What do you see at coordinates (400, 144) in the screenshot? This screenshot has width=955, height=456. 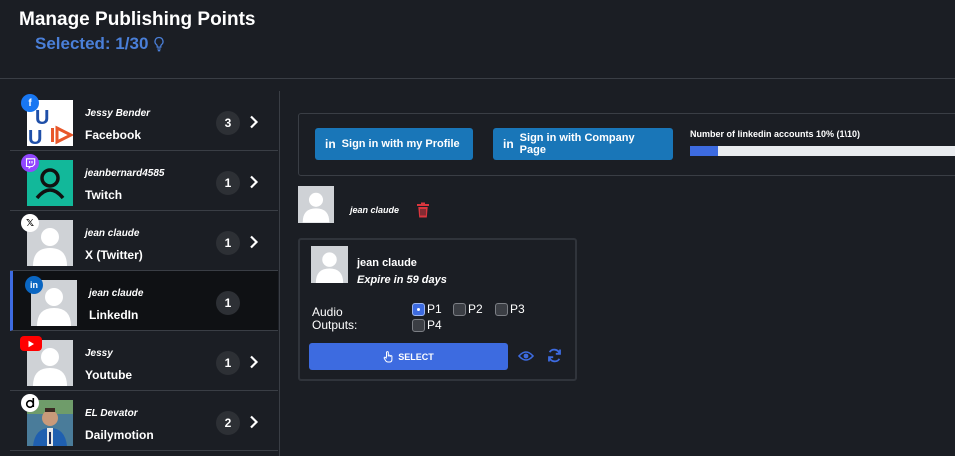 I see `sign-in-profile-label: Sign in with my Profile` at bounding box center [400, 144].